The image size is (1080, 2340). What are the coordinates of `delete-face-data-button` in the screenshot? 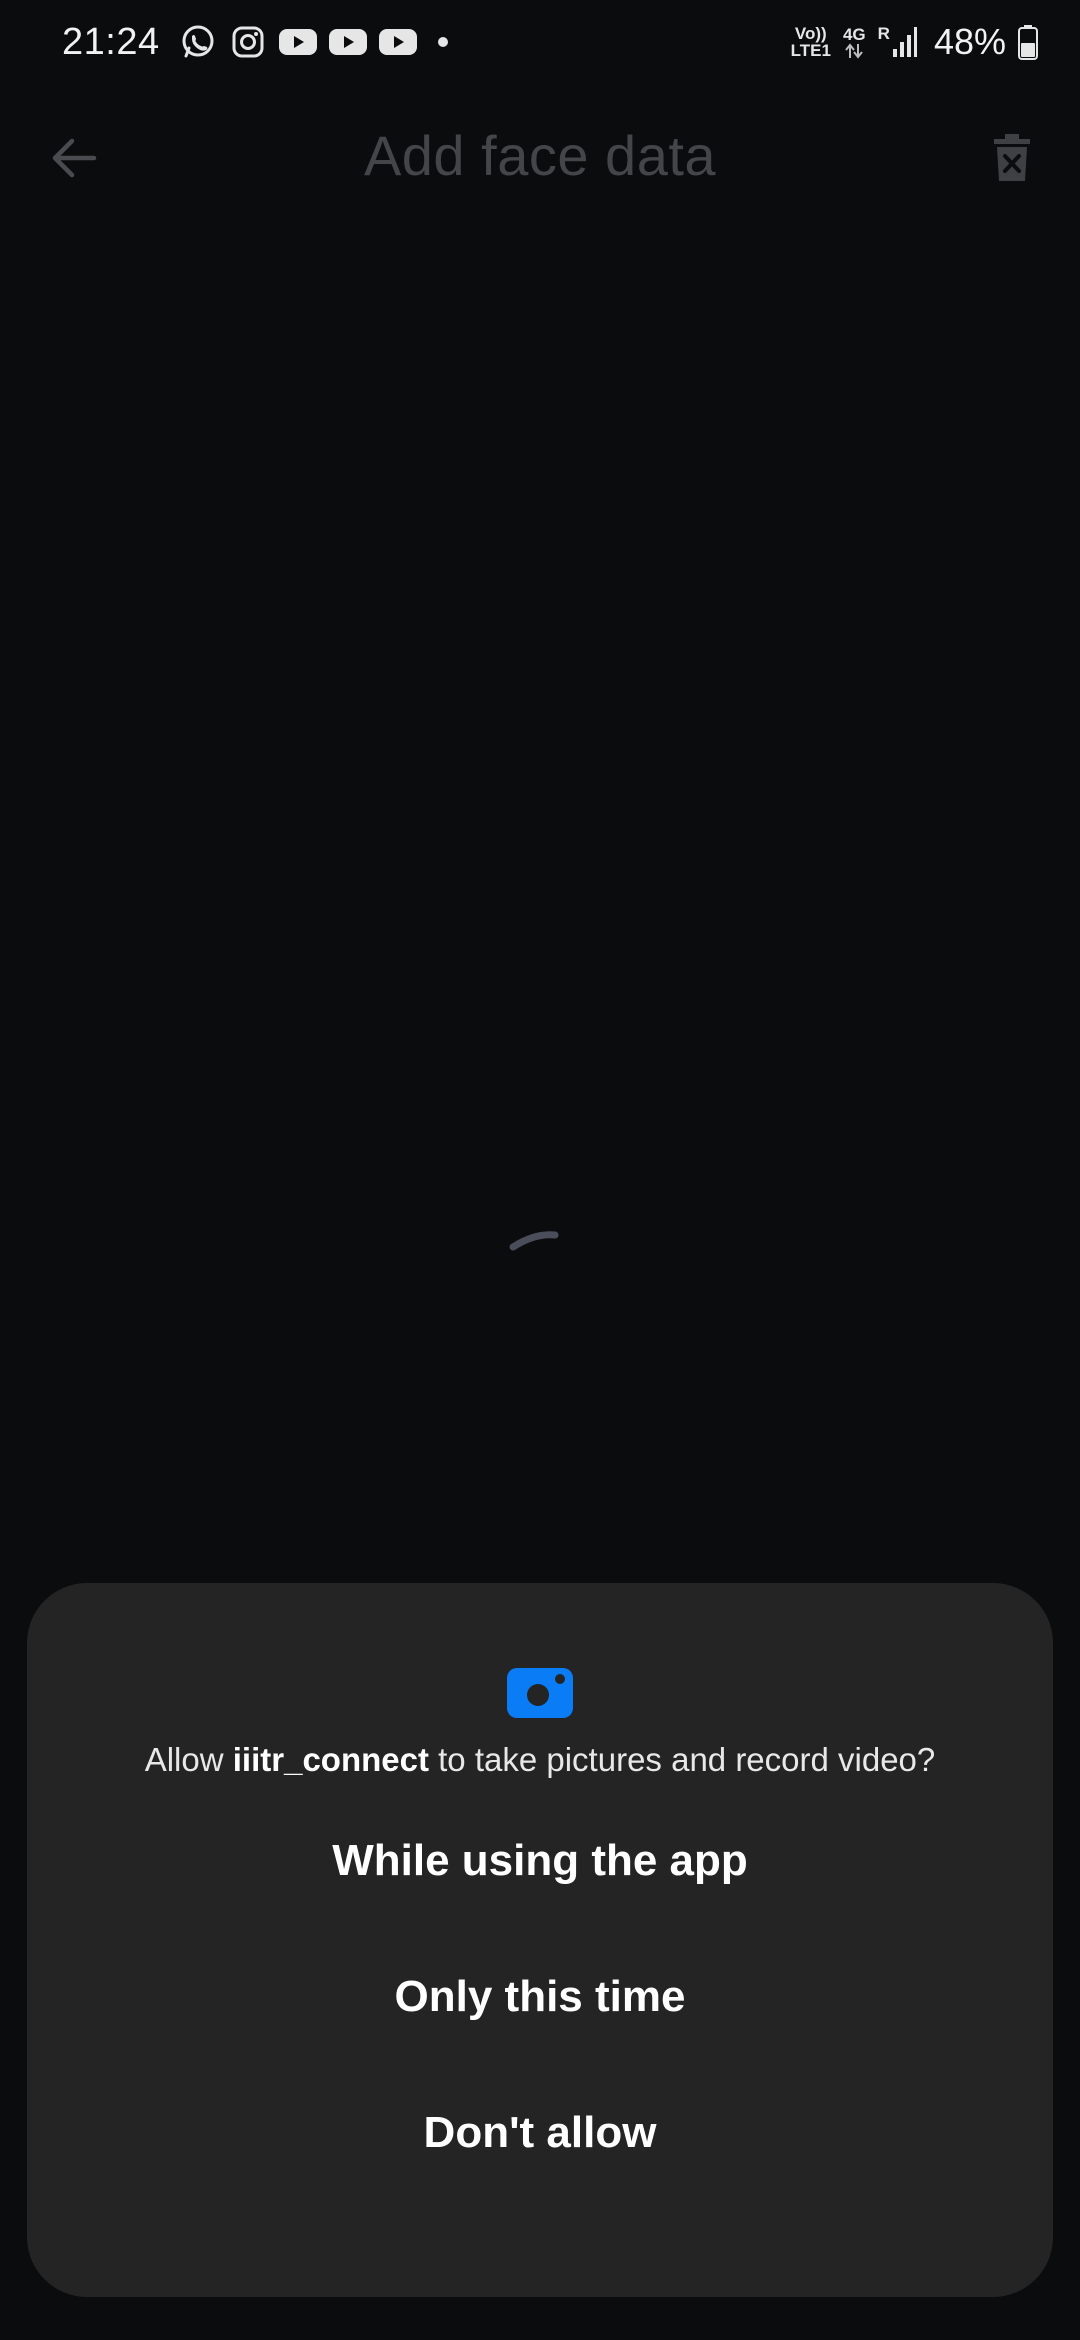 It's located at (1012, 158).